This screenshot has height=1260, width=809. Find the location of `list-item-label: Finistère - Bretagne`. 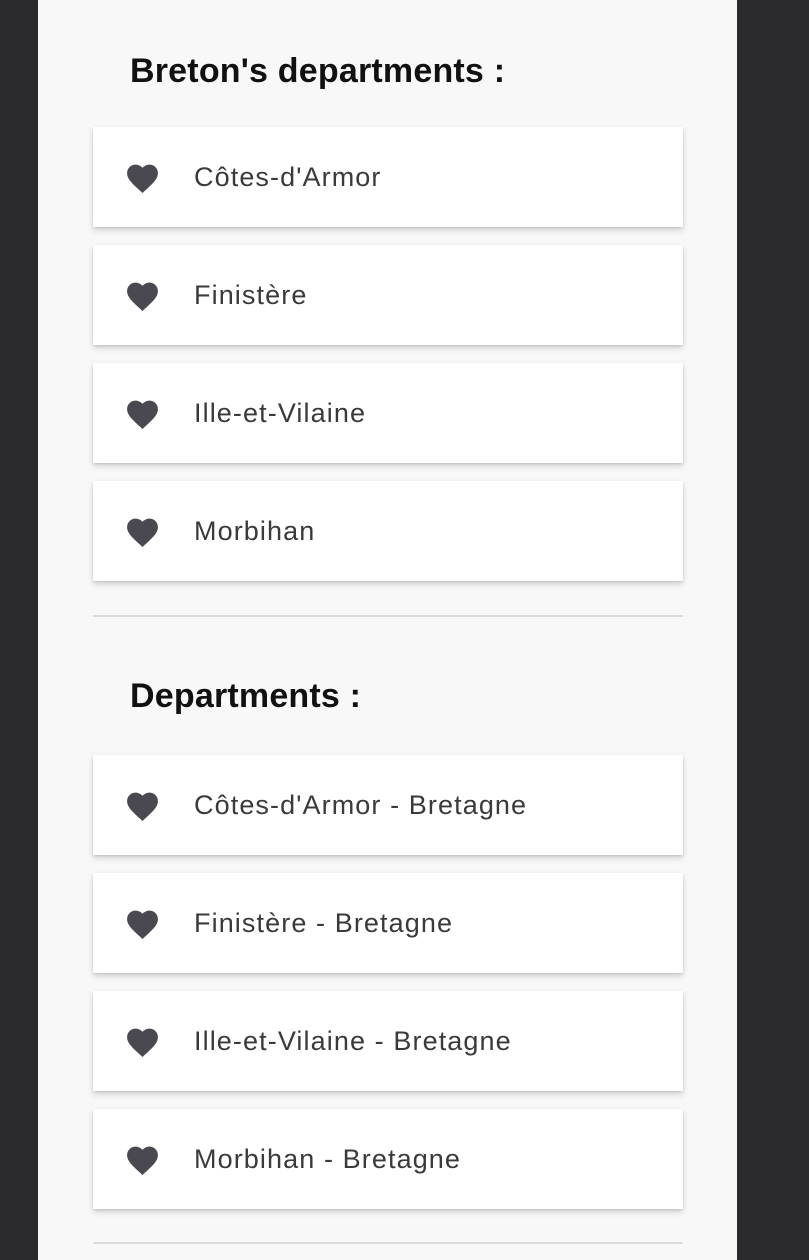

list-item-label: Finistère - Bretagne is located at coordinates (324, 922).